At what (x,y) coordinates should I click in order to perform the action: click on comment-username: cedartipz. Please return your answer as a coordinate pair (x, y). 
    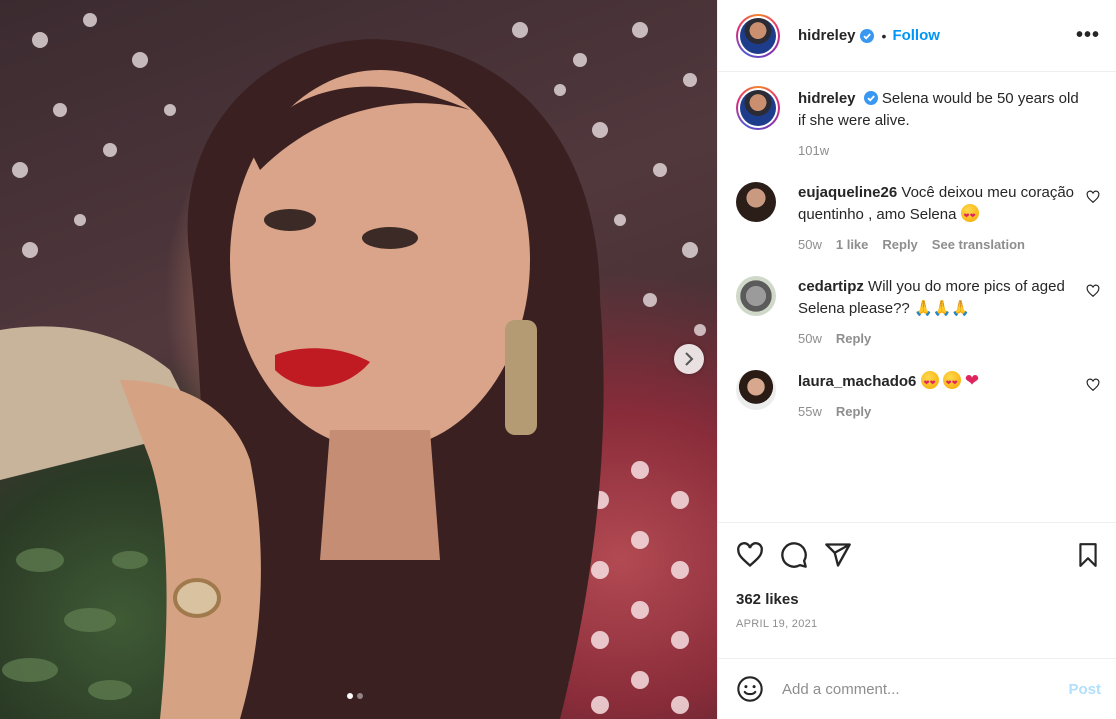
    Looking at the image, I should click on (831, 286).